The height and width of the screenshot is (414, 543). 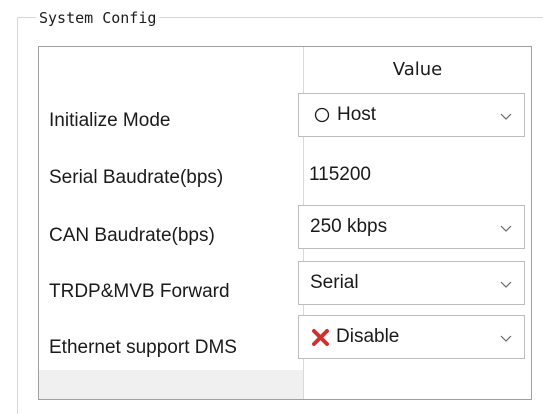 I want to click on serial-baudrate-field: 115200, so click(x=411, y=175).